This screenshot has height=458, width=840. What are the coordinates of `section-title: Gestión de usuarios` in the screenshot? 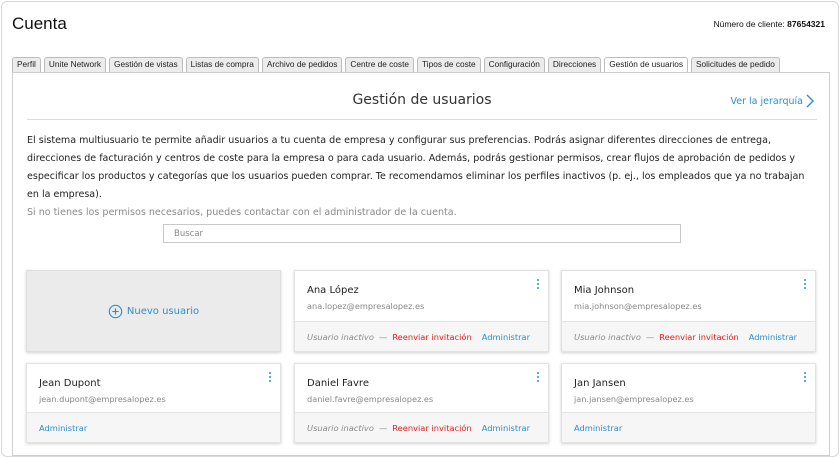 It's located at (422, 100).